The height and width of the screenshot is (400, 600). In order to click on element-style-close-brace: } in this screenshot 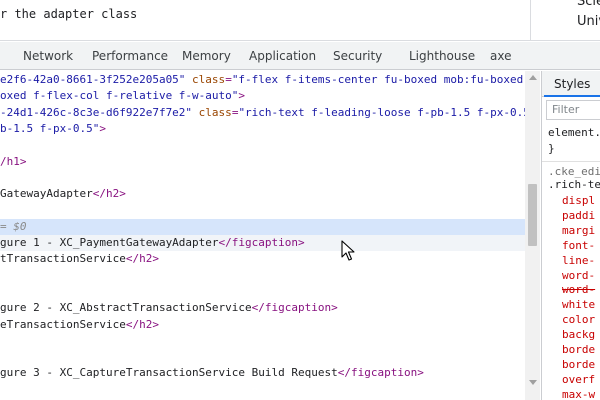, I will do `click(551, 148)`.